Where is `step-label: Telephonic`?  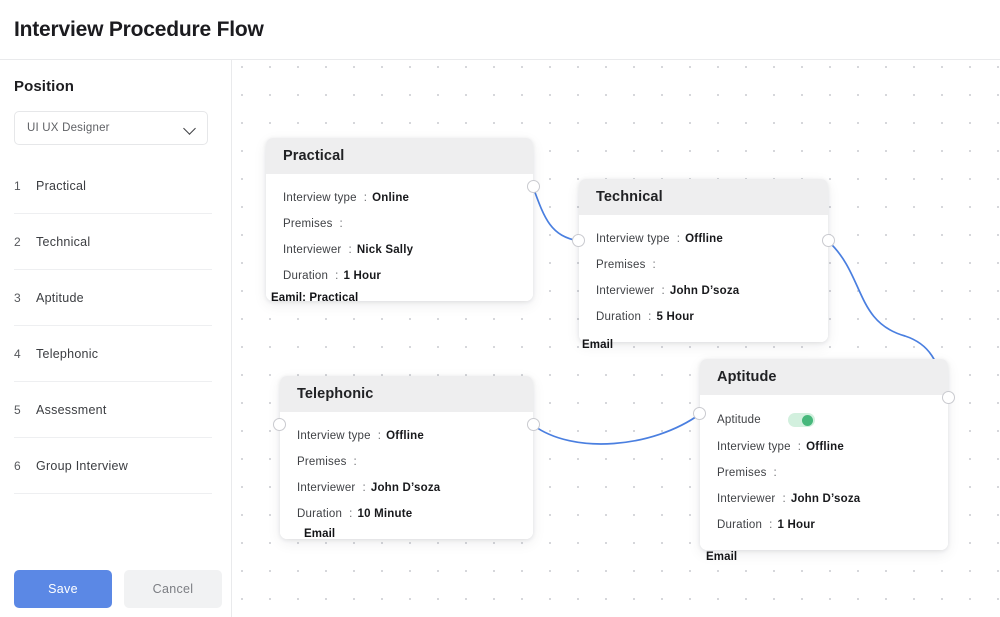 step-label: Telephonic is located at coordinates (67, 353).